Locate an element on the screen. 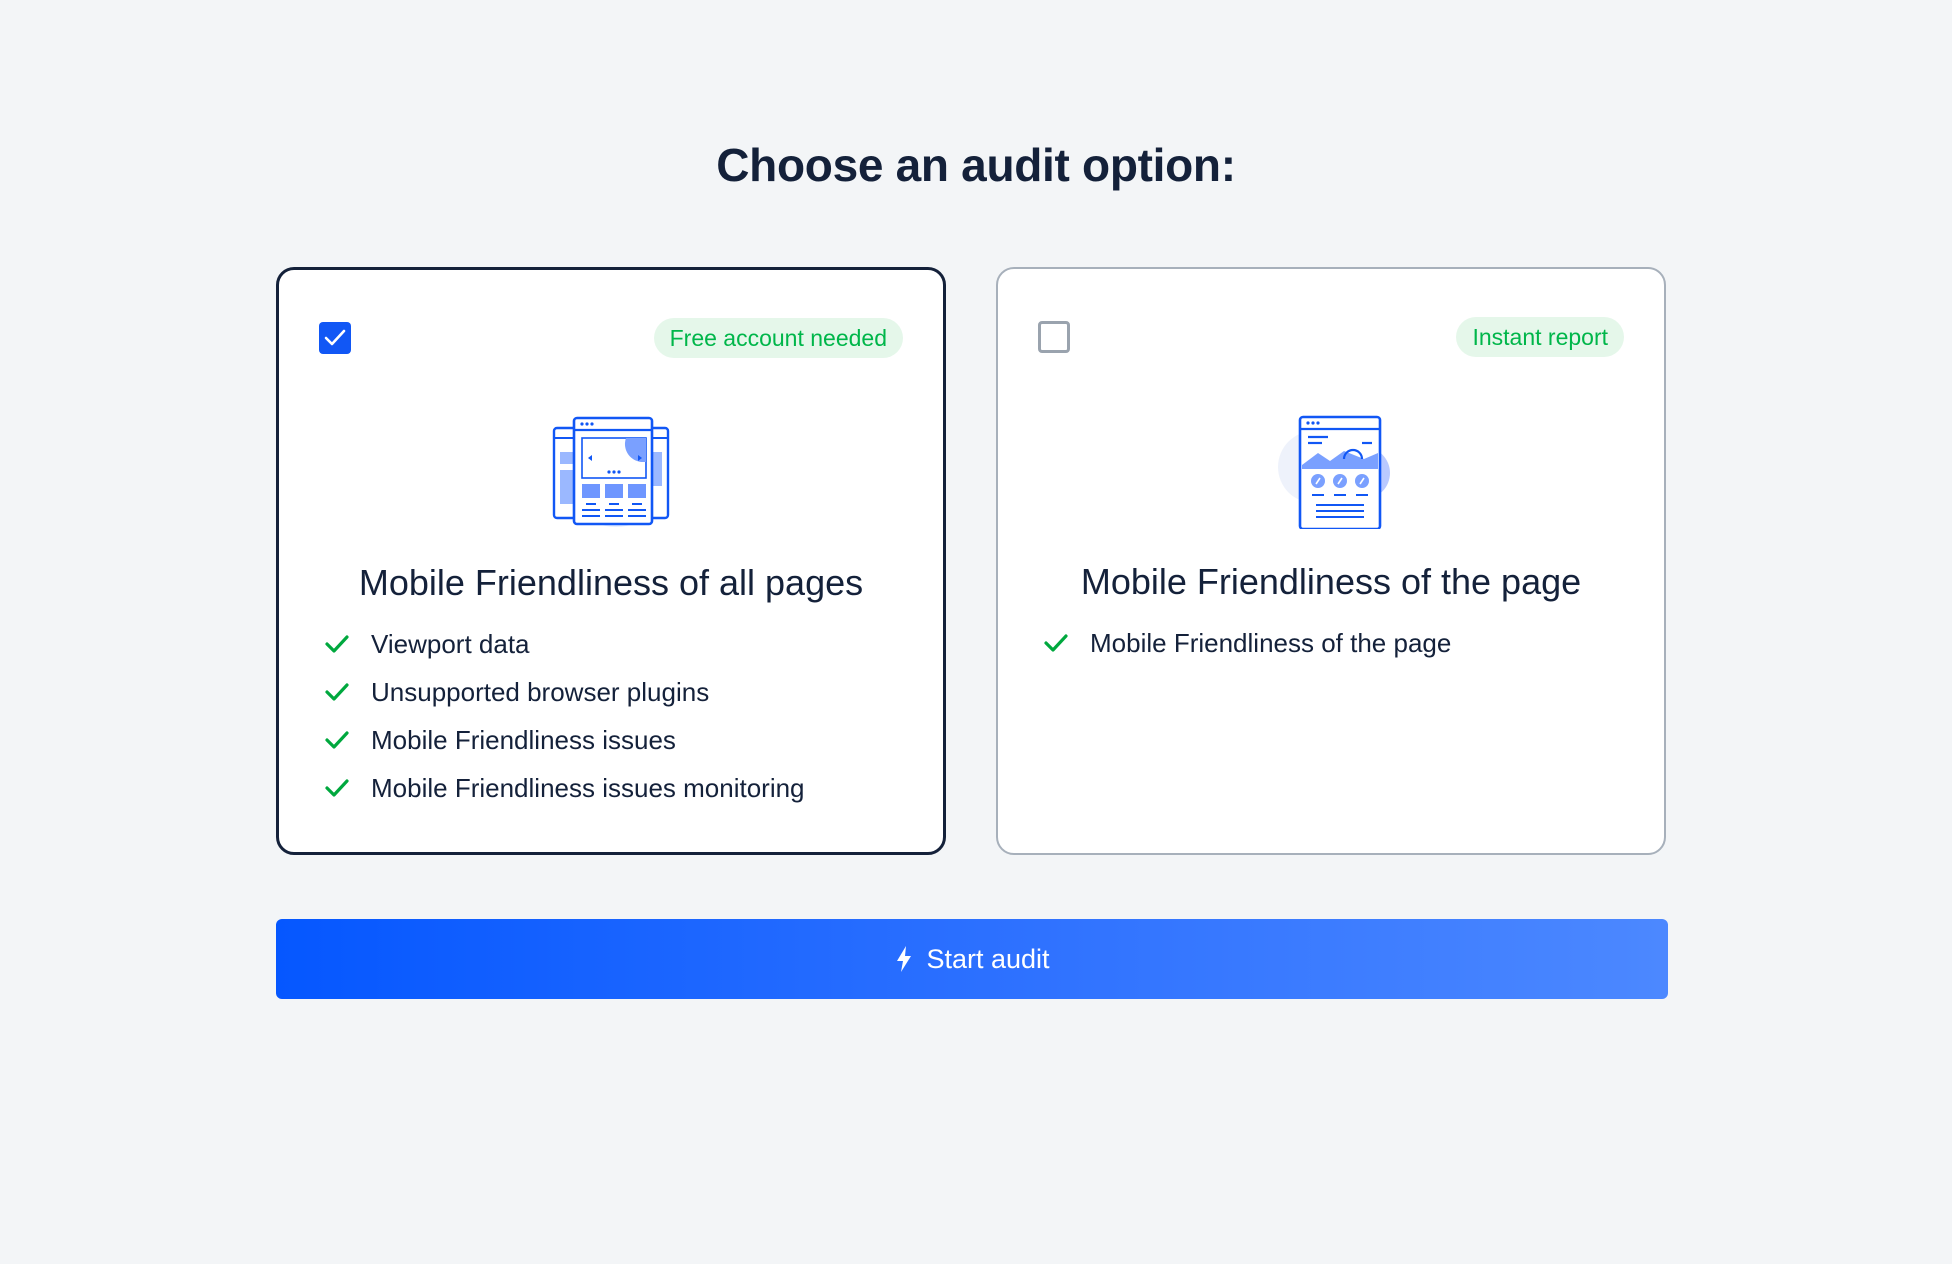 This screenshot has width=1952, height=1264. single-page-feature-list: Mobile Friendliness of the page is located at coordinates (1246, 643).